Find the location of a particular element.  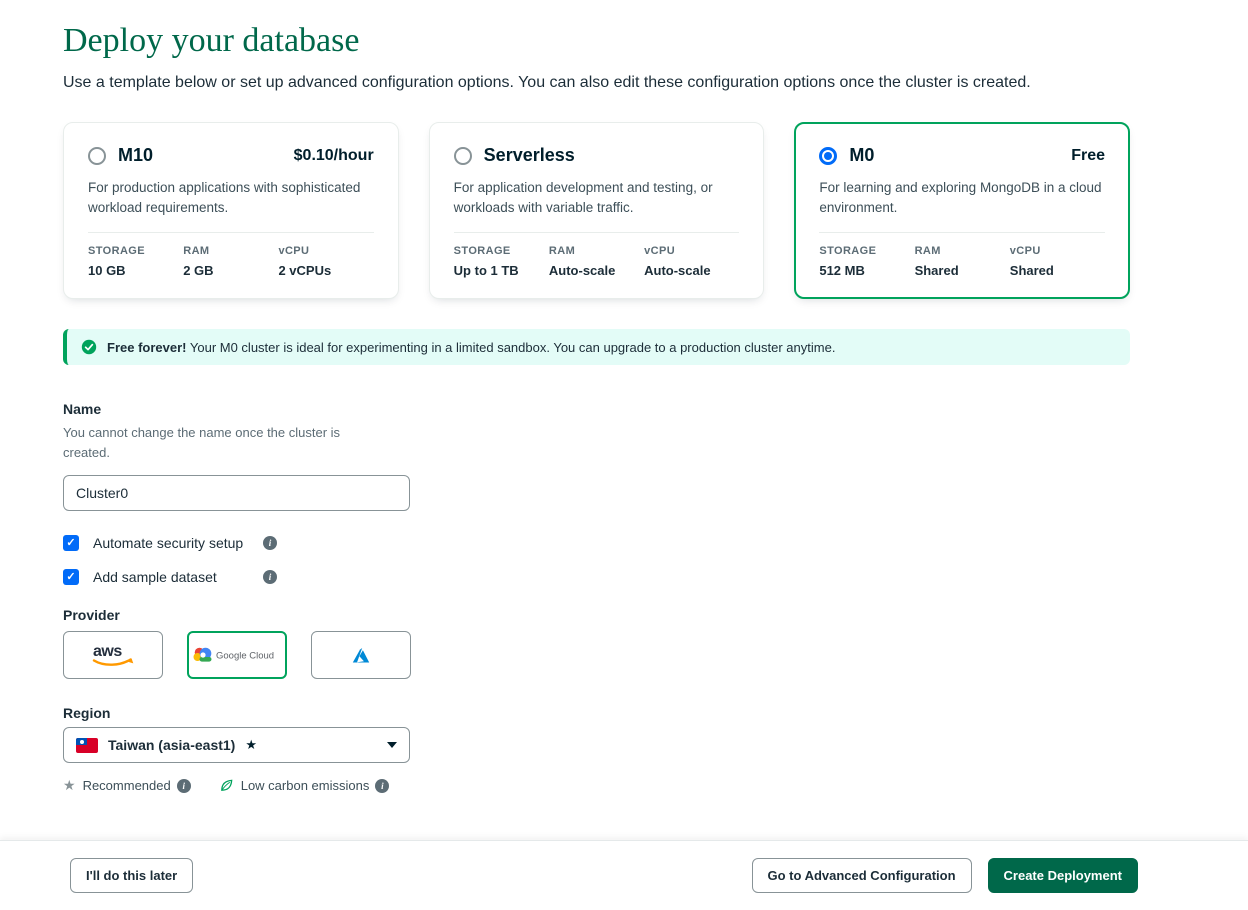

provider-google-cloud-button: Google Cloud is located at coordinates (237, 655).